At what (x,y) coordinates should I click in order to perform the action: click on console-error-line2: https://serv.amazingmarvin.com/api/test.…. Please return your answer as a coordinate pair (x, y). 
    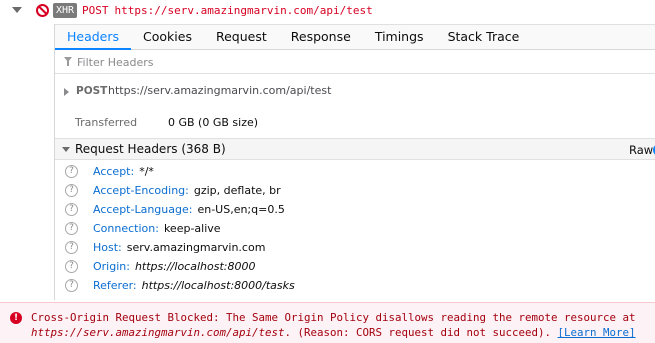
    Looking at the image, I should click on (342, 332).